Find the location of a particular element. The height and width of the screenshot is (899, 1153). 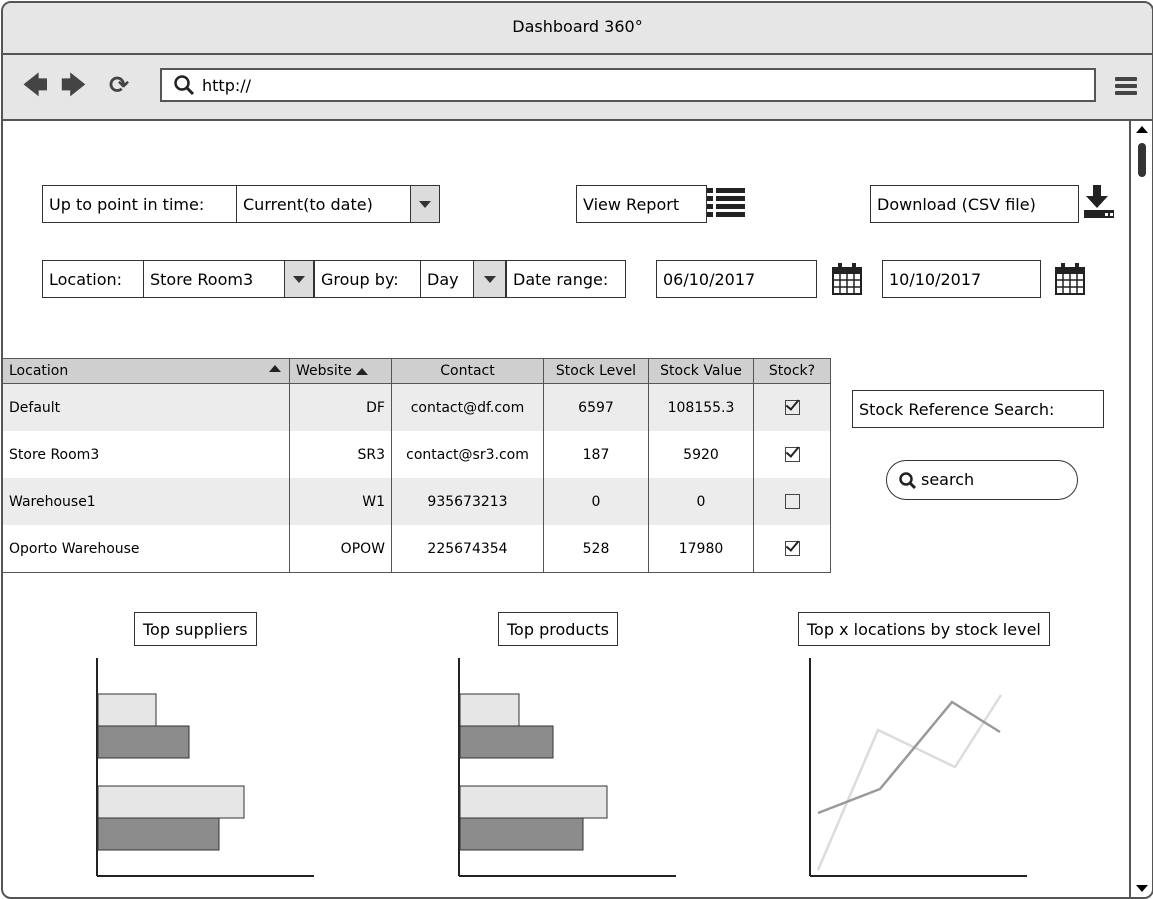

table-row: Default DF contact@df.com 6597 108155.3 is located at coordinates (416, 407).